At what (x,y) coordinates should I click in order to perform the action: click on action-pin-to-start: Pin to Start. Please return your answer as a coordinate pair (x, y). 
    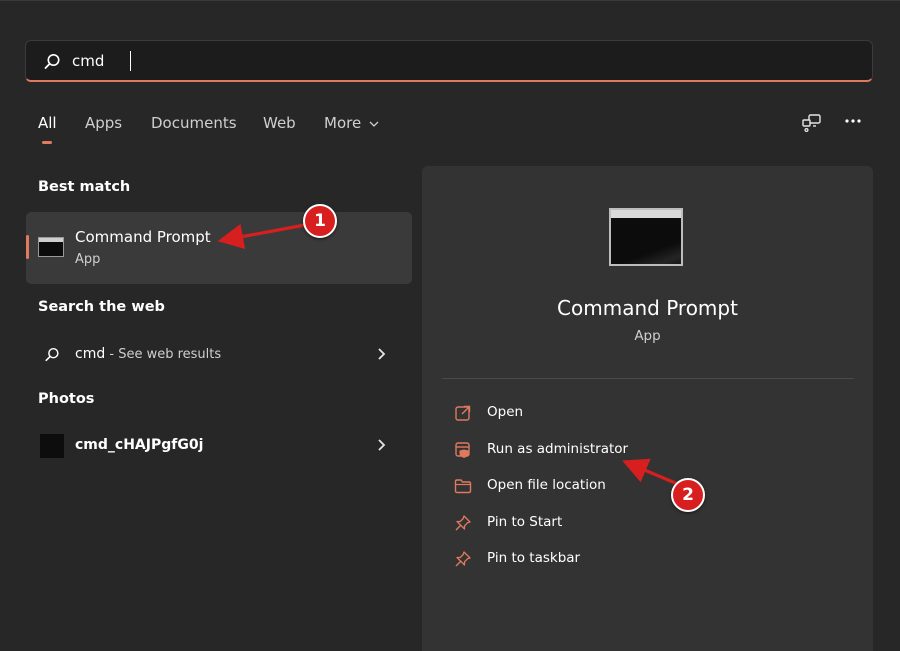
    Looking at the image, I should click on (642, 523).